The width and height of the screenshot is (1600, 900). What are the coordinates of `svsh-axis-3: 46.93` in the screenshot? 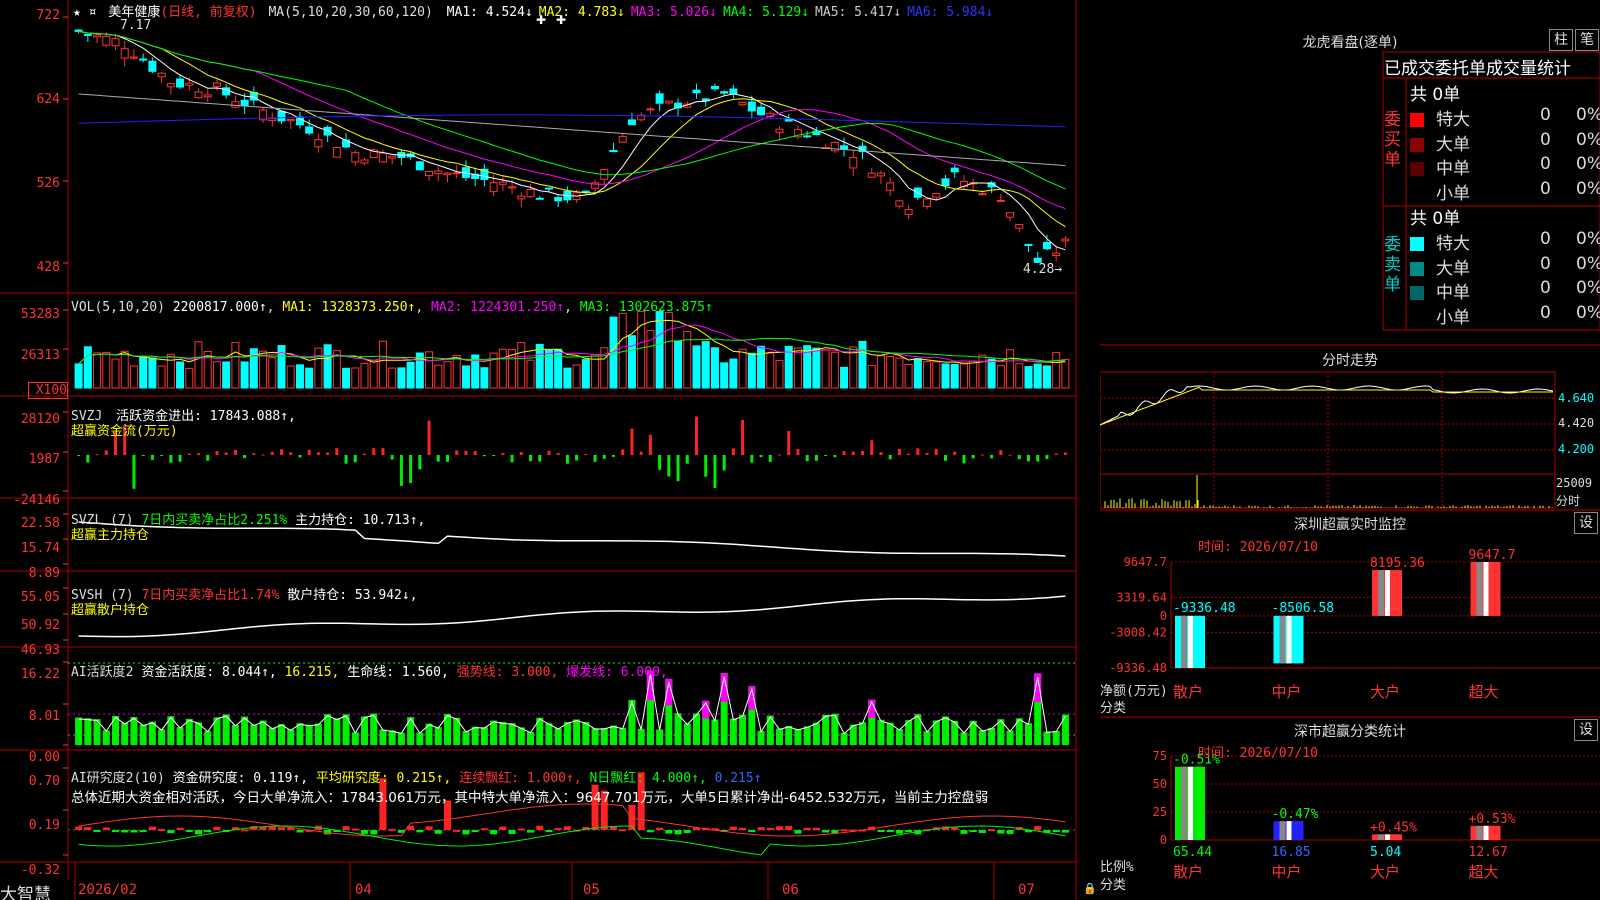 It's located at (40, 650).